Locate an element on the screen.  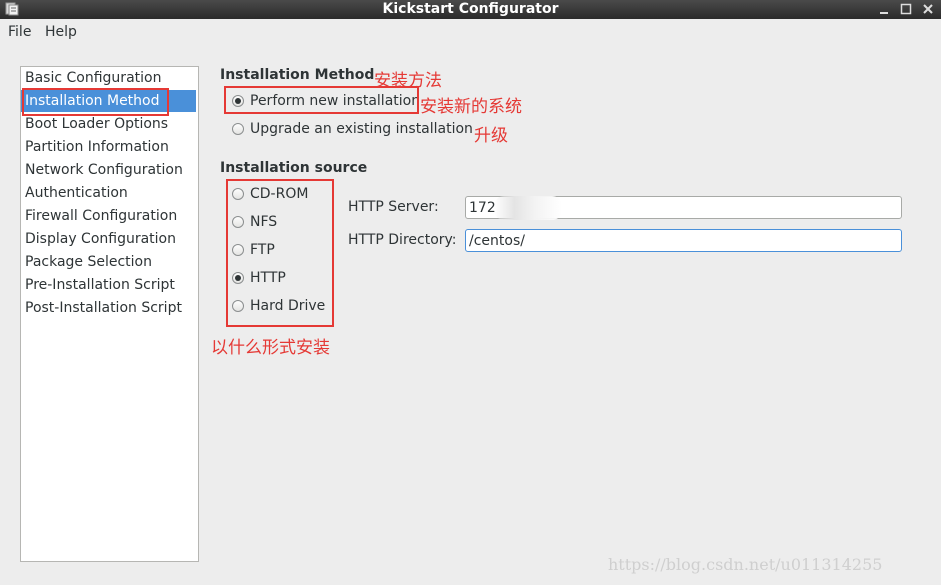
title-bar: Kickstart Configurator is located at coordinates (470, 9).